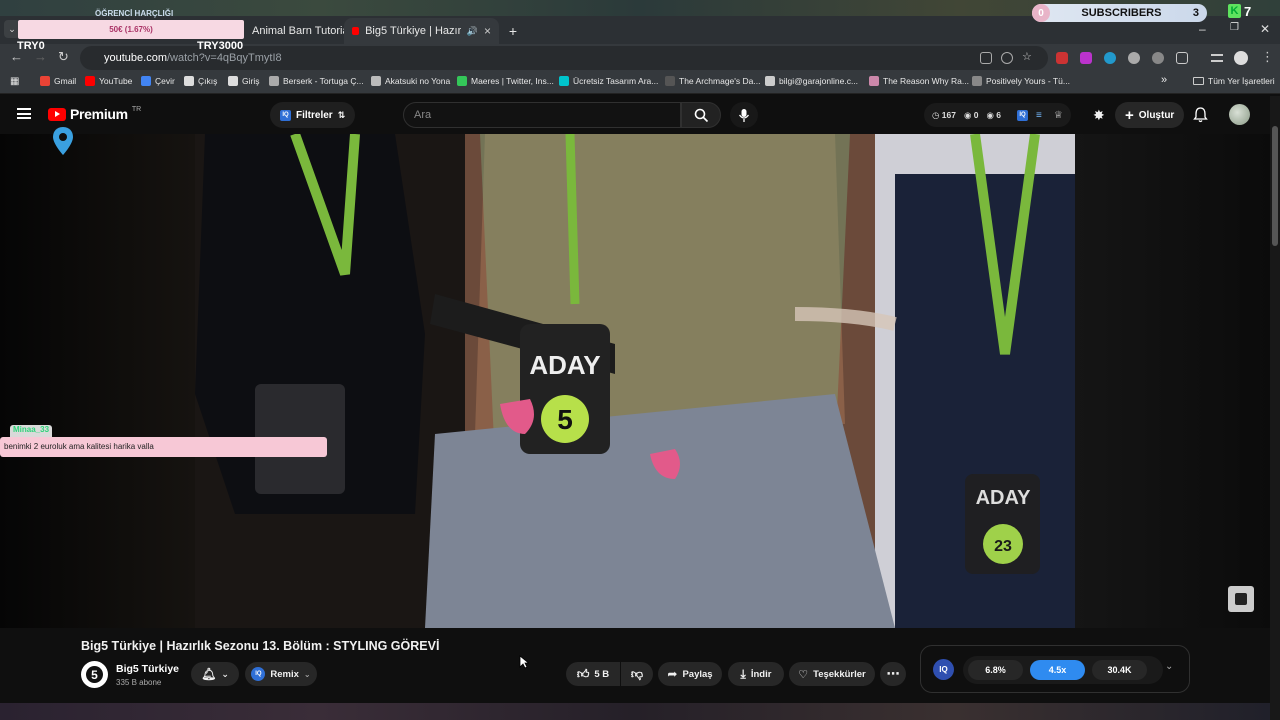  Describe the element at coordinates (94, 114) in the screenshot. I see `youtube-premium-logo: Premium TR` at that location.